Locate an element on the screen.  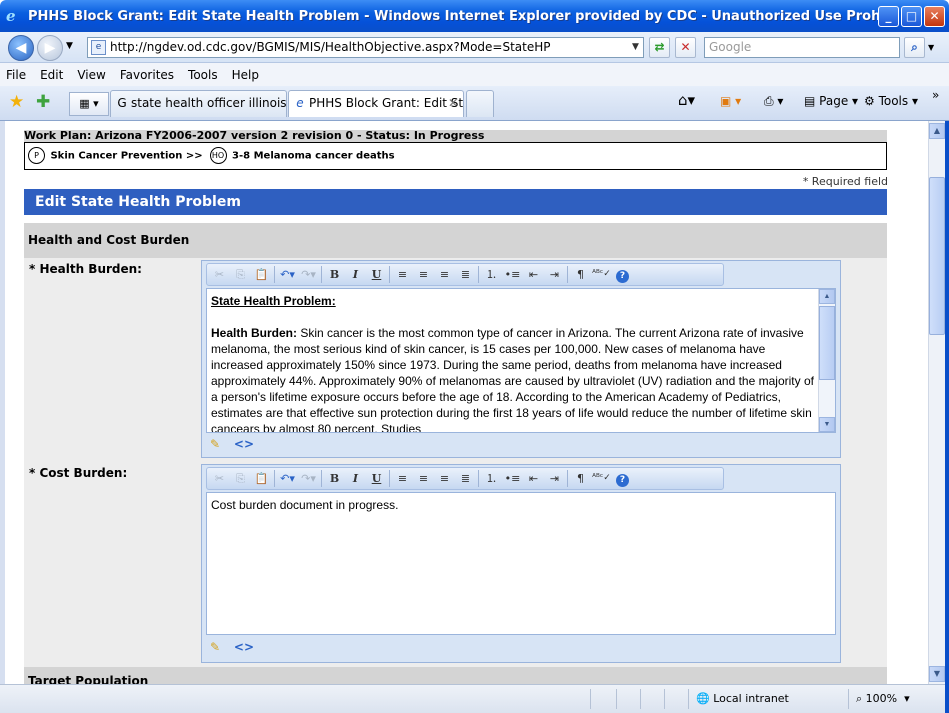
favorites-star-icon: ★ is located at coordinates (16, 102).